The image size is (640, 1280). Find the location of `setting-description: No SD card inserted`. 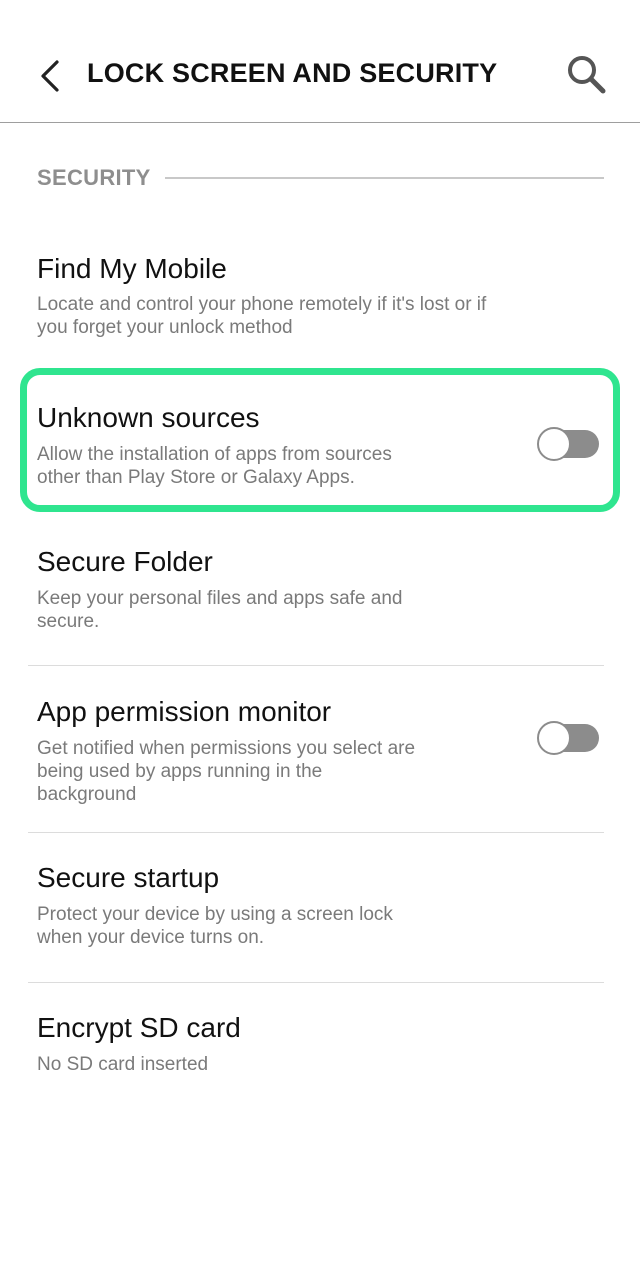

setting-description: No SD card inserted is located at coordinates (123, 1064).